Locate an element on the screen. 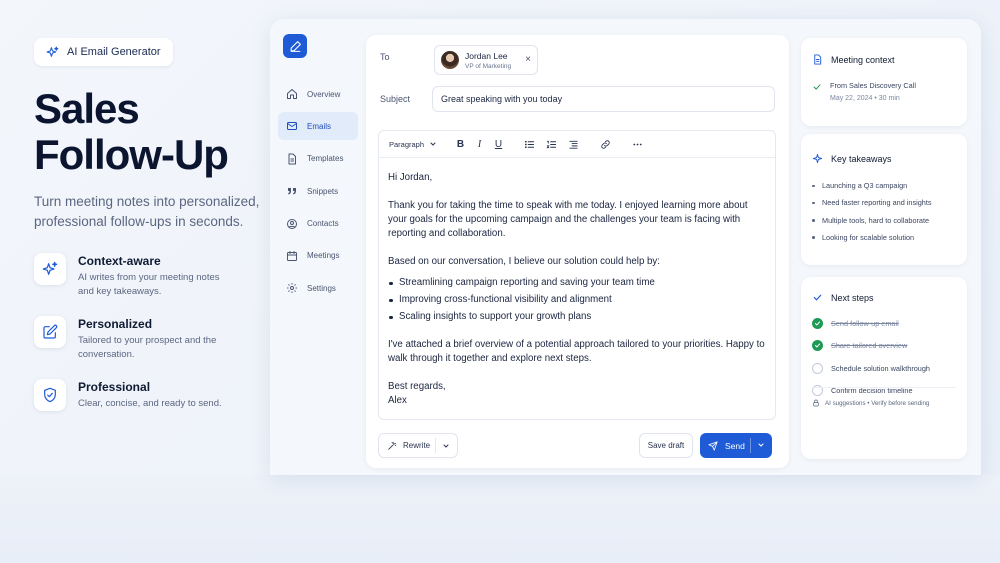 This screenshot has width=1000, height=563. recipient-chip: Jordan Lee VP of Marketing × is located at coordinates (486, 60).